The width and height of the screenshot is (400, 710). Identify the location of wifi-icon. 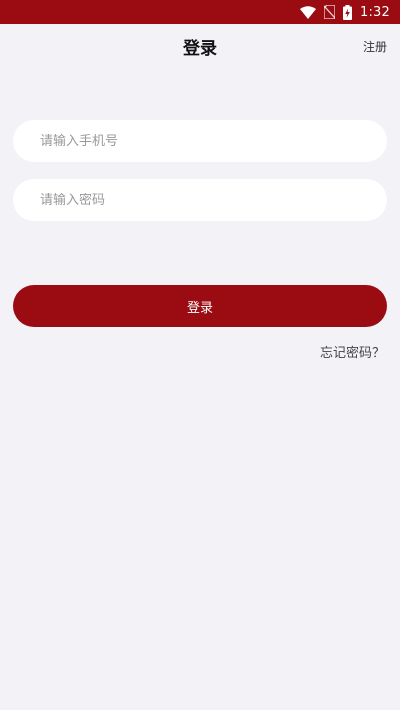
(308, 12).